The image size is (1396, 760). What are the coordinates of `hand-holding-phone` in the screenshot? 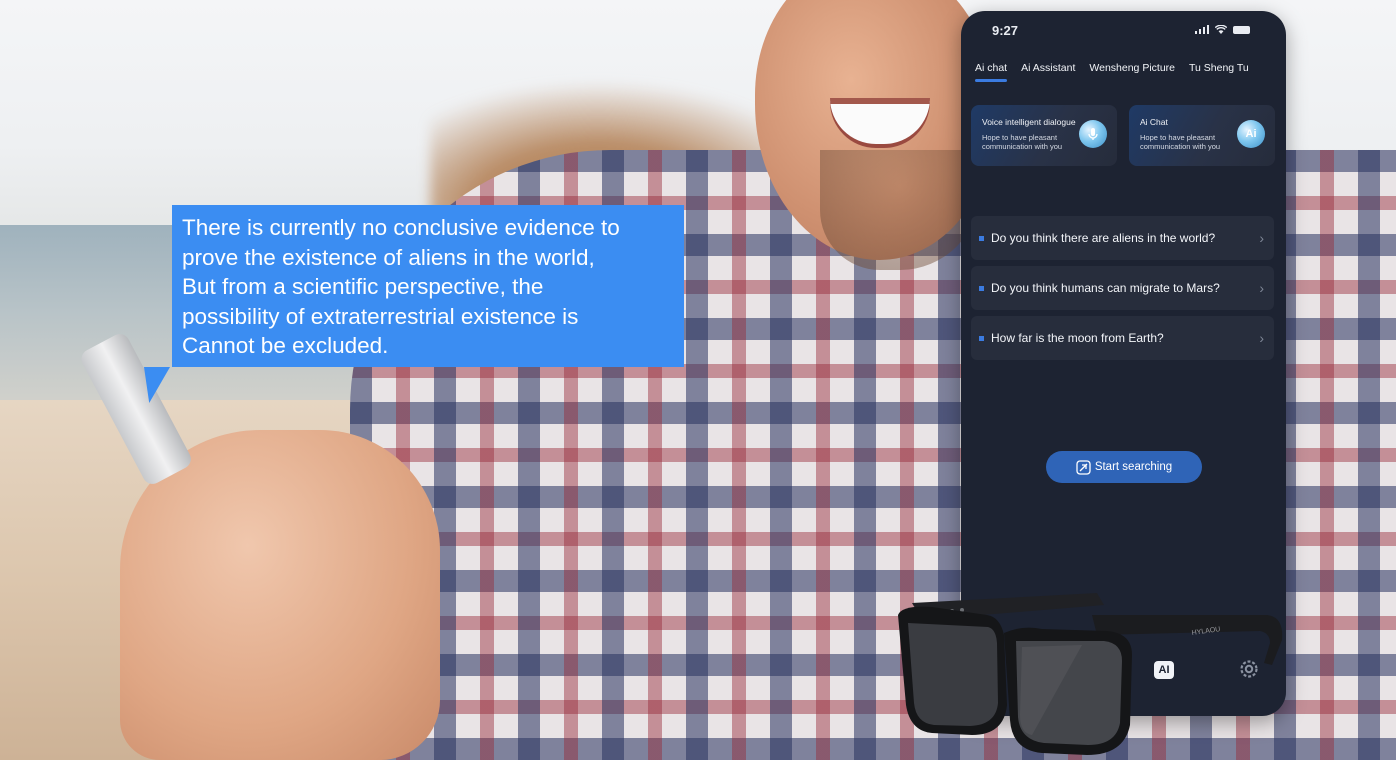 It's located at (280, 595).